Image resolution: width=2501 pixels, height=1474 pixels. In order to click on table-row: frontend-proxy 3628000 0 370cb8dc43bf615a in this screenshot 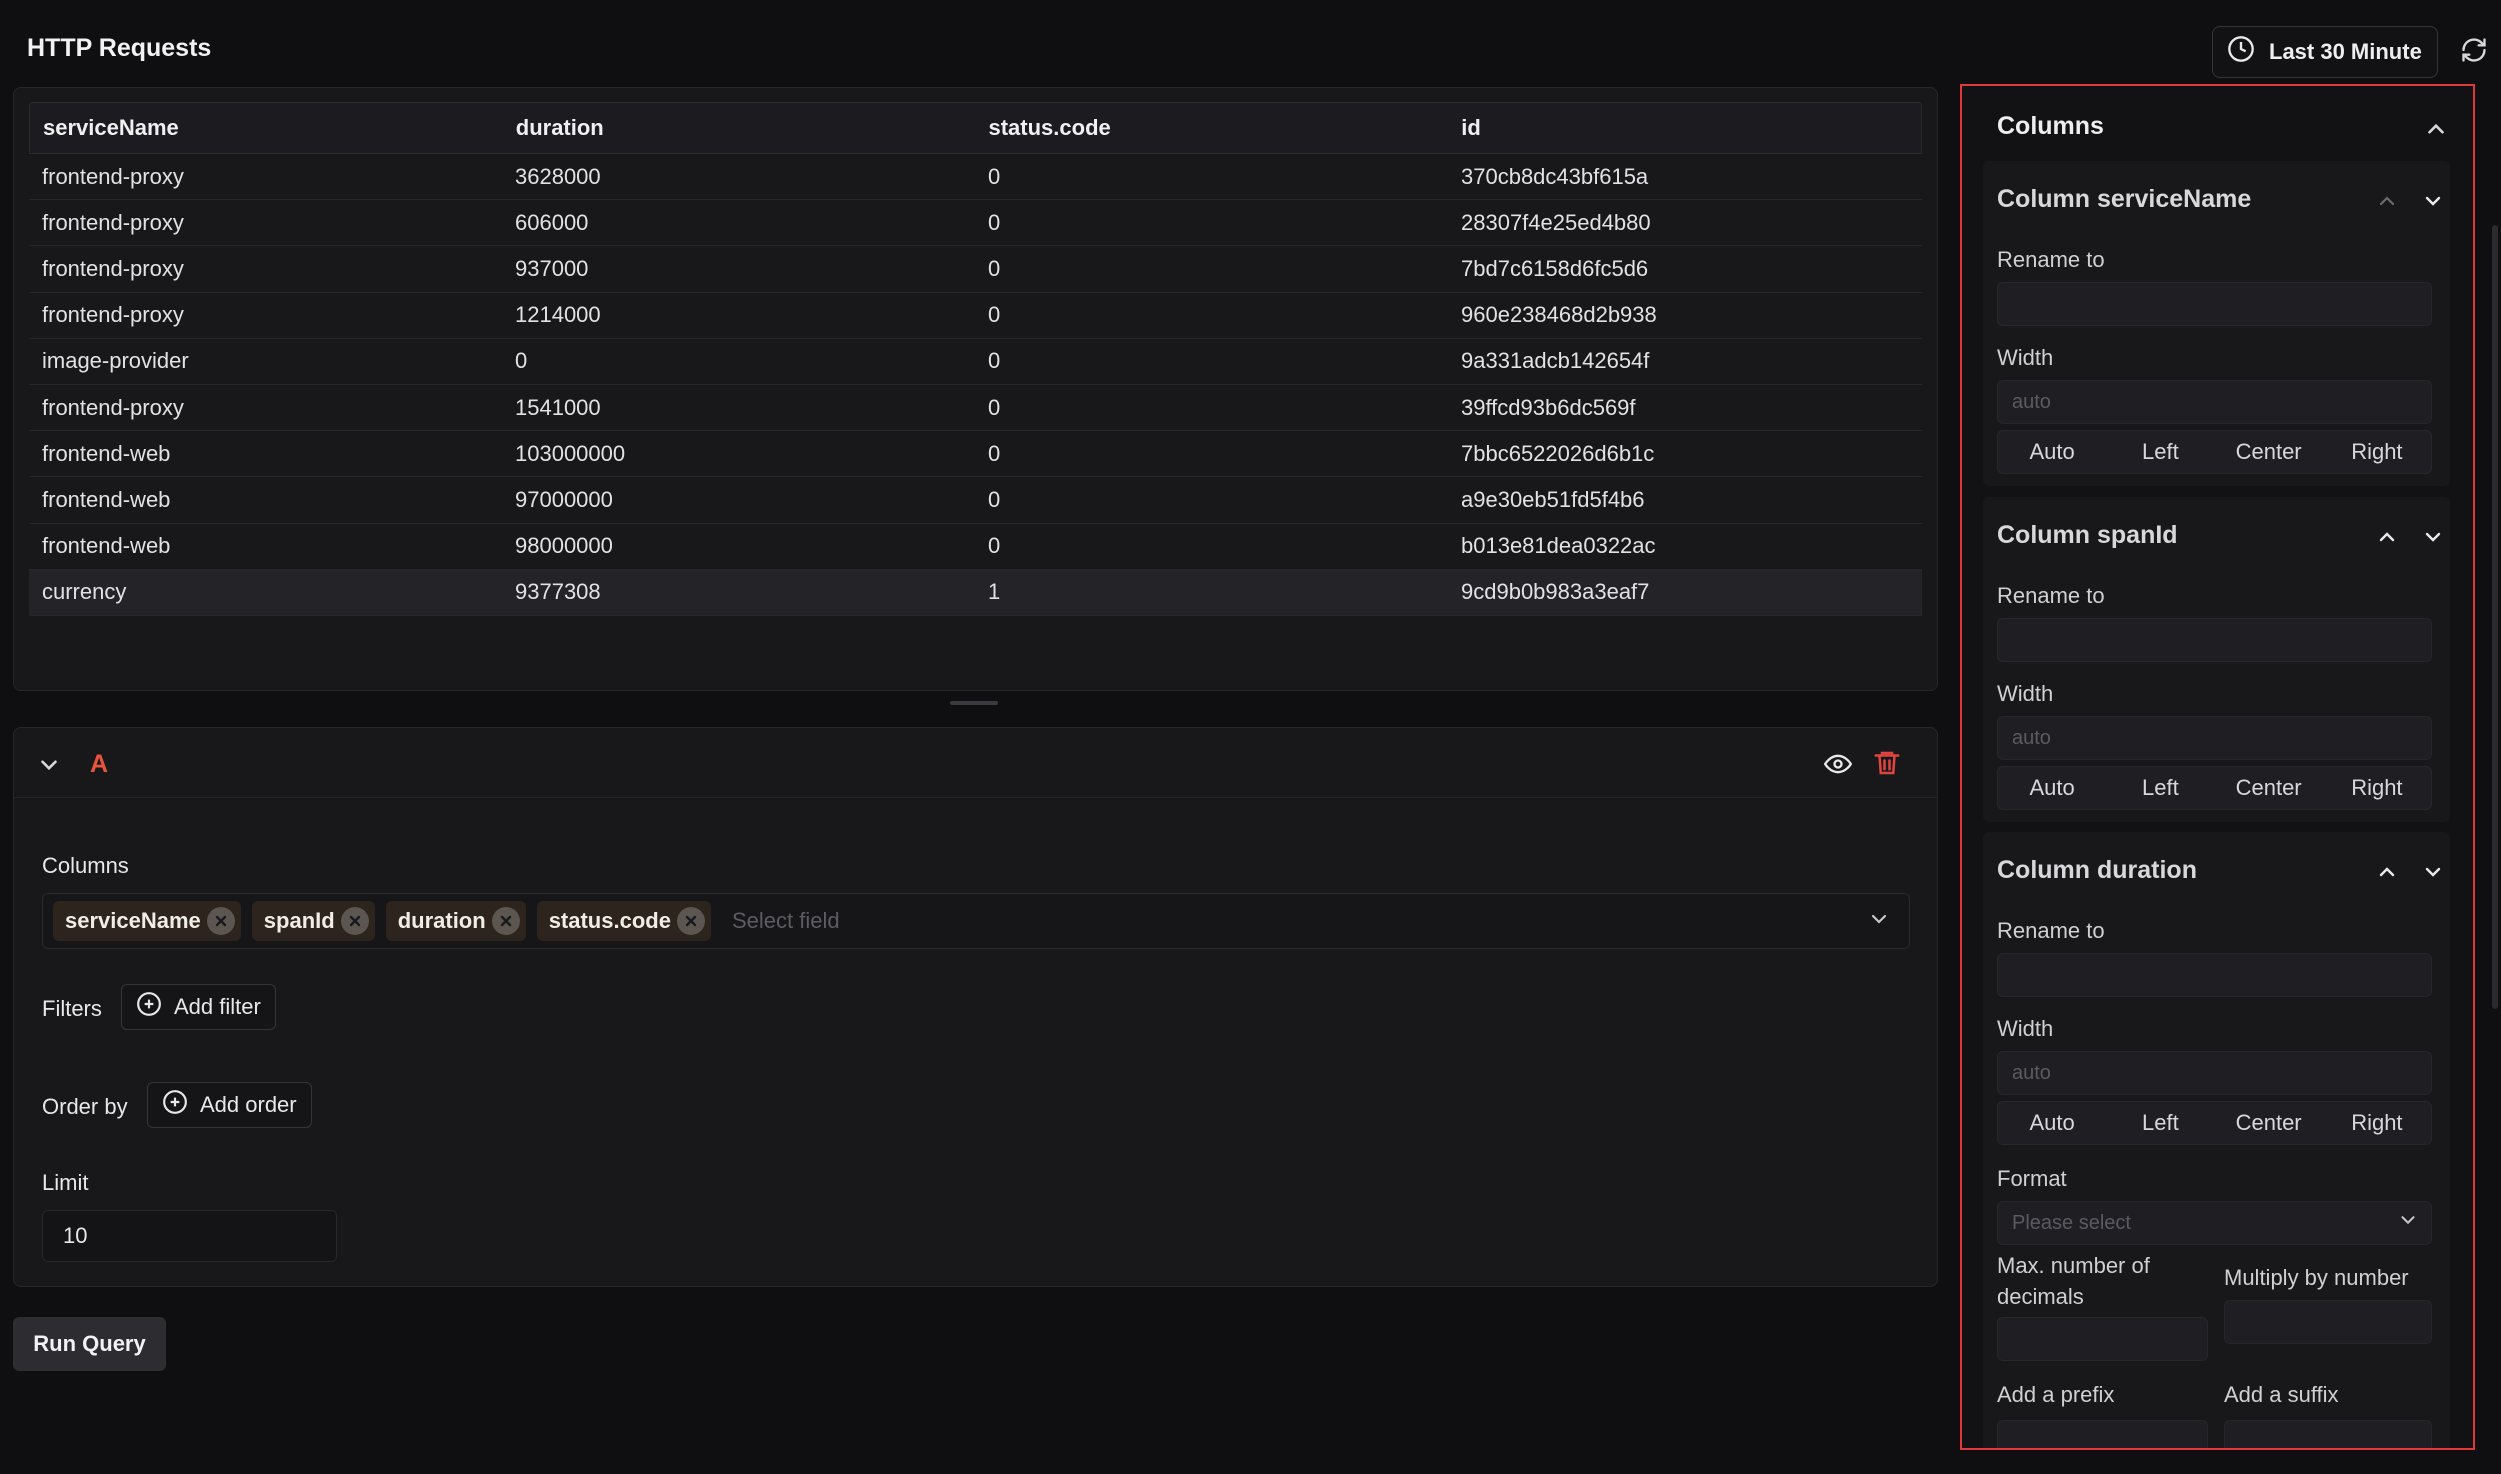, I will do `click(975, 177)`.